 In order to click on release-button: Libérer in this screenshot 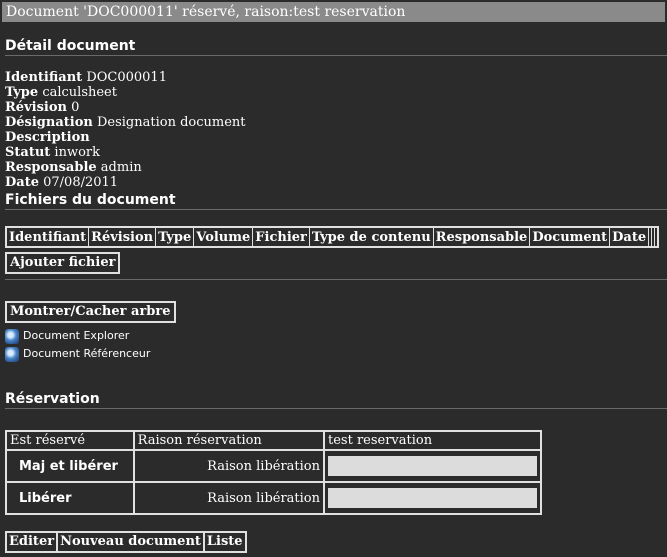, I will do `click(70, 498)`.